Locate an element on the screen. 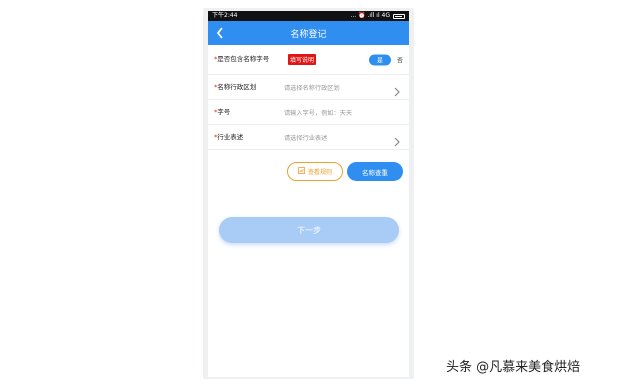 This screenshot has width=618, height=387. watermark-text: 头条 @凡慕来美食烘焙 is located at coordinates (513, 367).